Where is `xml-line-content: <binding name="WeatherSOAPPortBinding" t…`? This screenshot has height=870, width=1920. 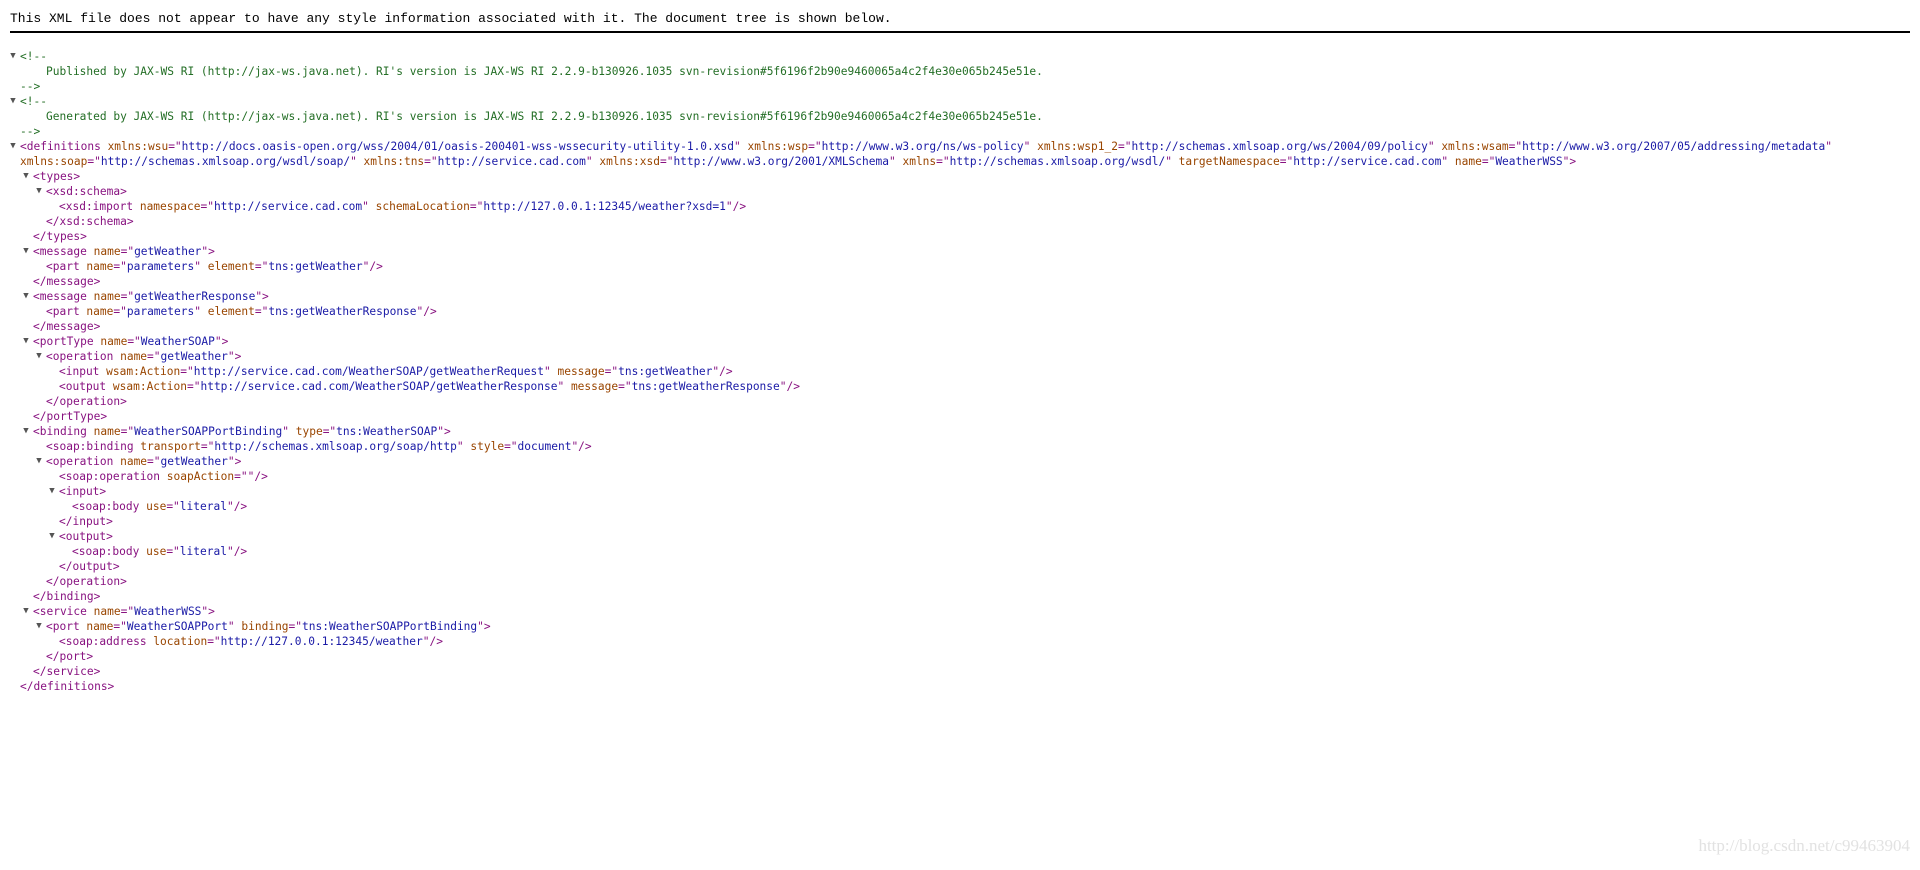 xml-line-content: <binding name="WeatherSOAPPortBinding" t… is located at coordinates (242, 431).